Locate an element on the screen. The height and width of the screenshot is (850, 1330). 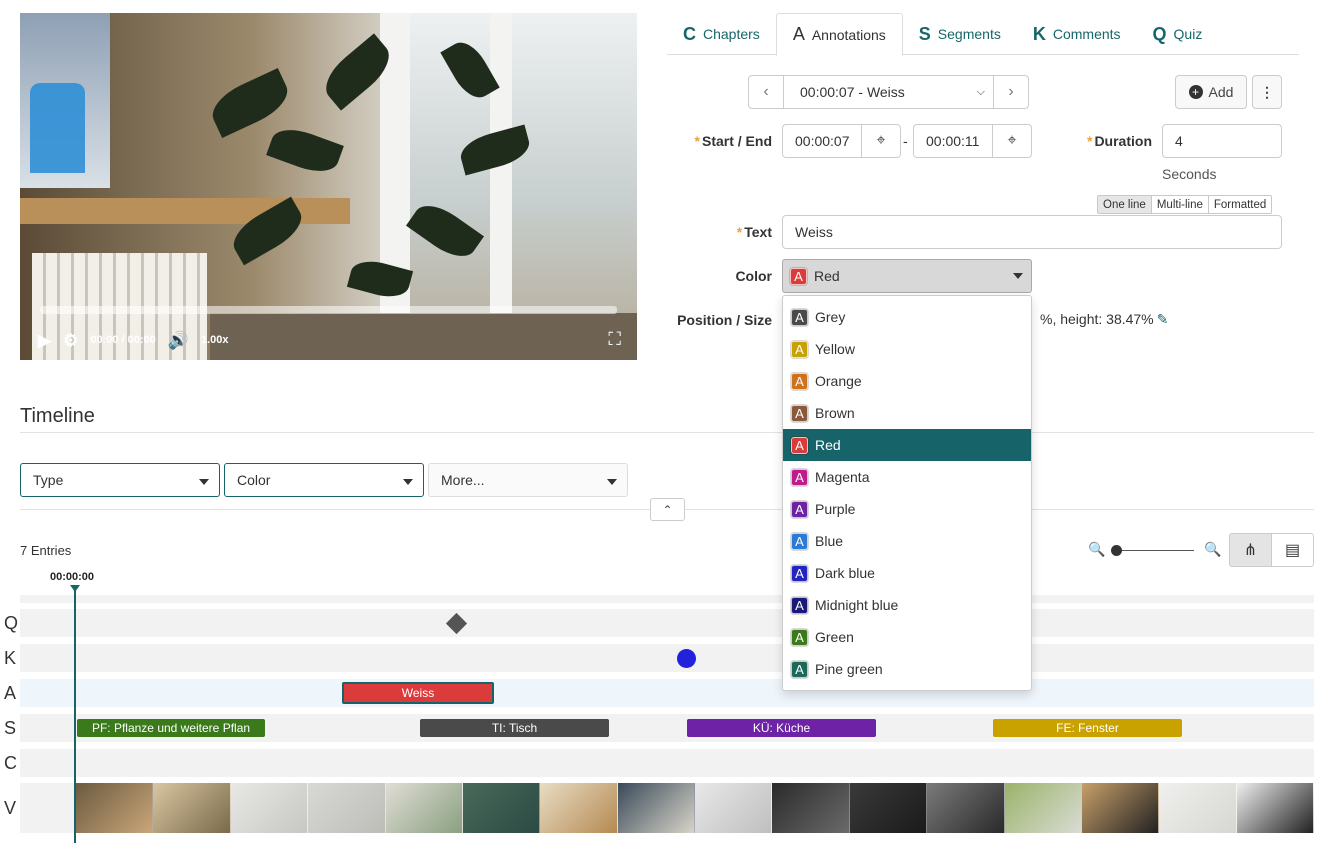
color-option: A Yellow is located at coordinates (907, 349).